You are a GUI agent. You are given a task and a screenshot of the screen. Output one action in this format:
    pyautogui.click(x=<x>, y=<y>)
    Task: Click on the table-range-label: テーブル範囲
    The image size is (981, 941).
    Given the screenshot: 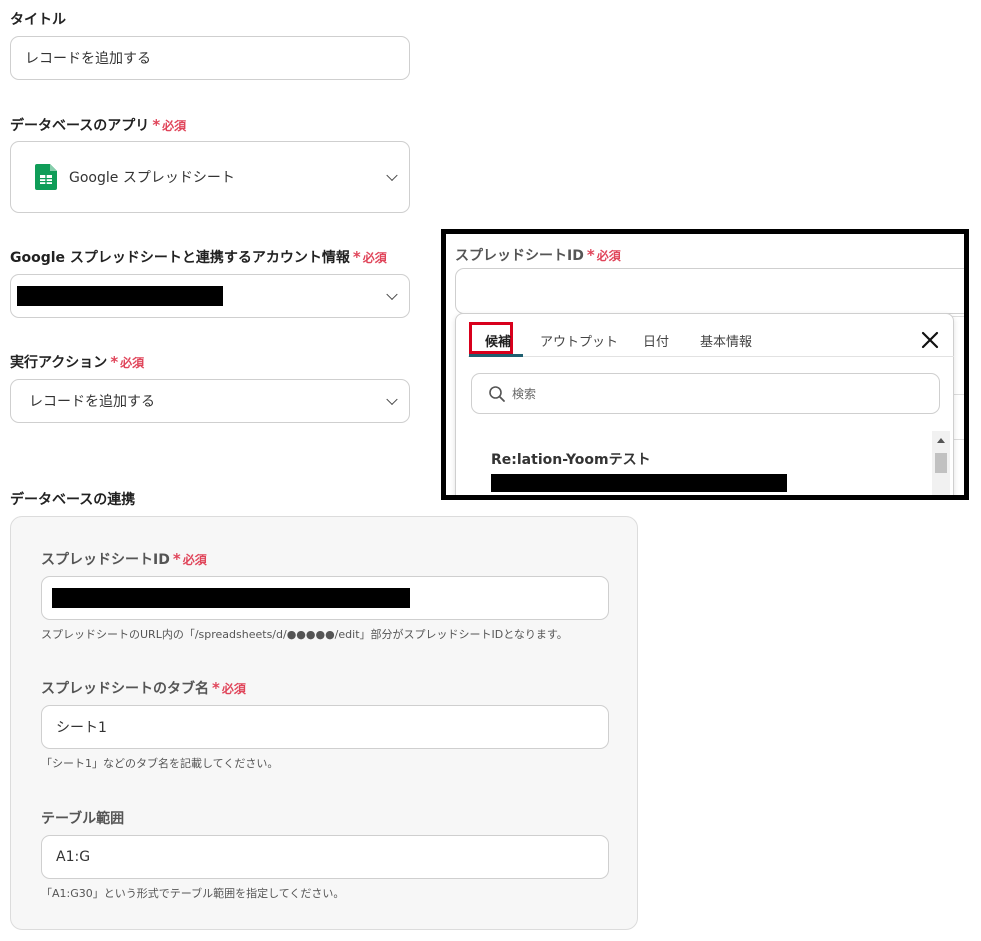 What is the action you would take?
    pyautogui.click(x=83, y=819)
    